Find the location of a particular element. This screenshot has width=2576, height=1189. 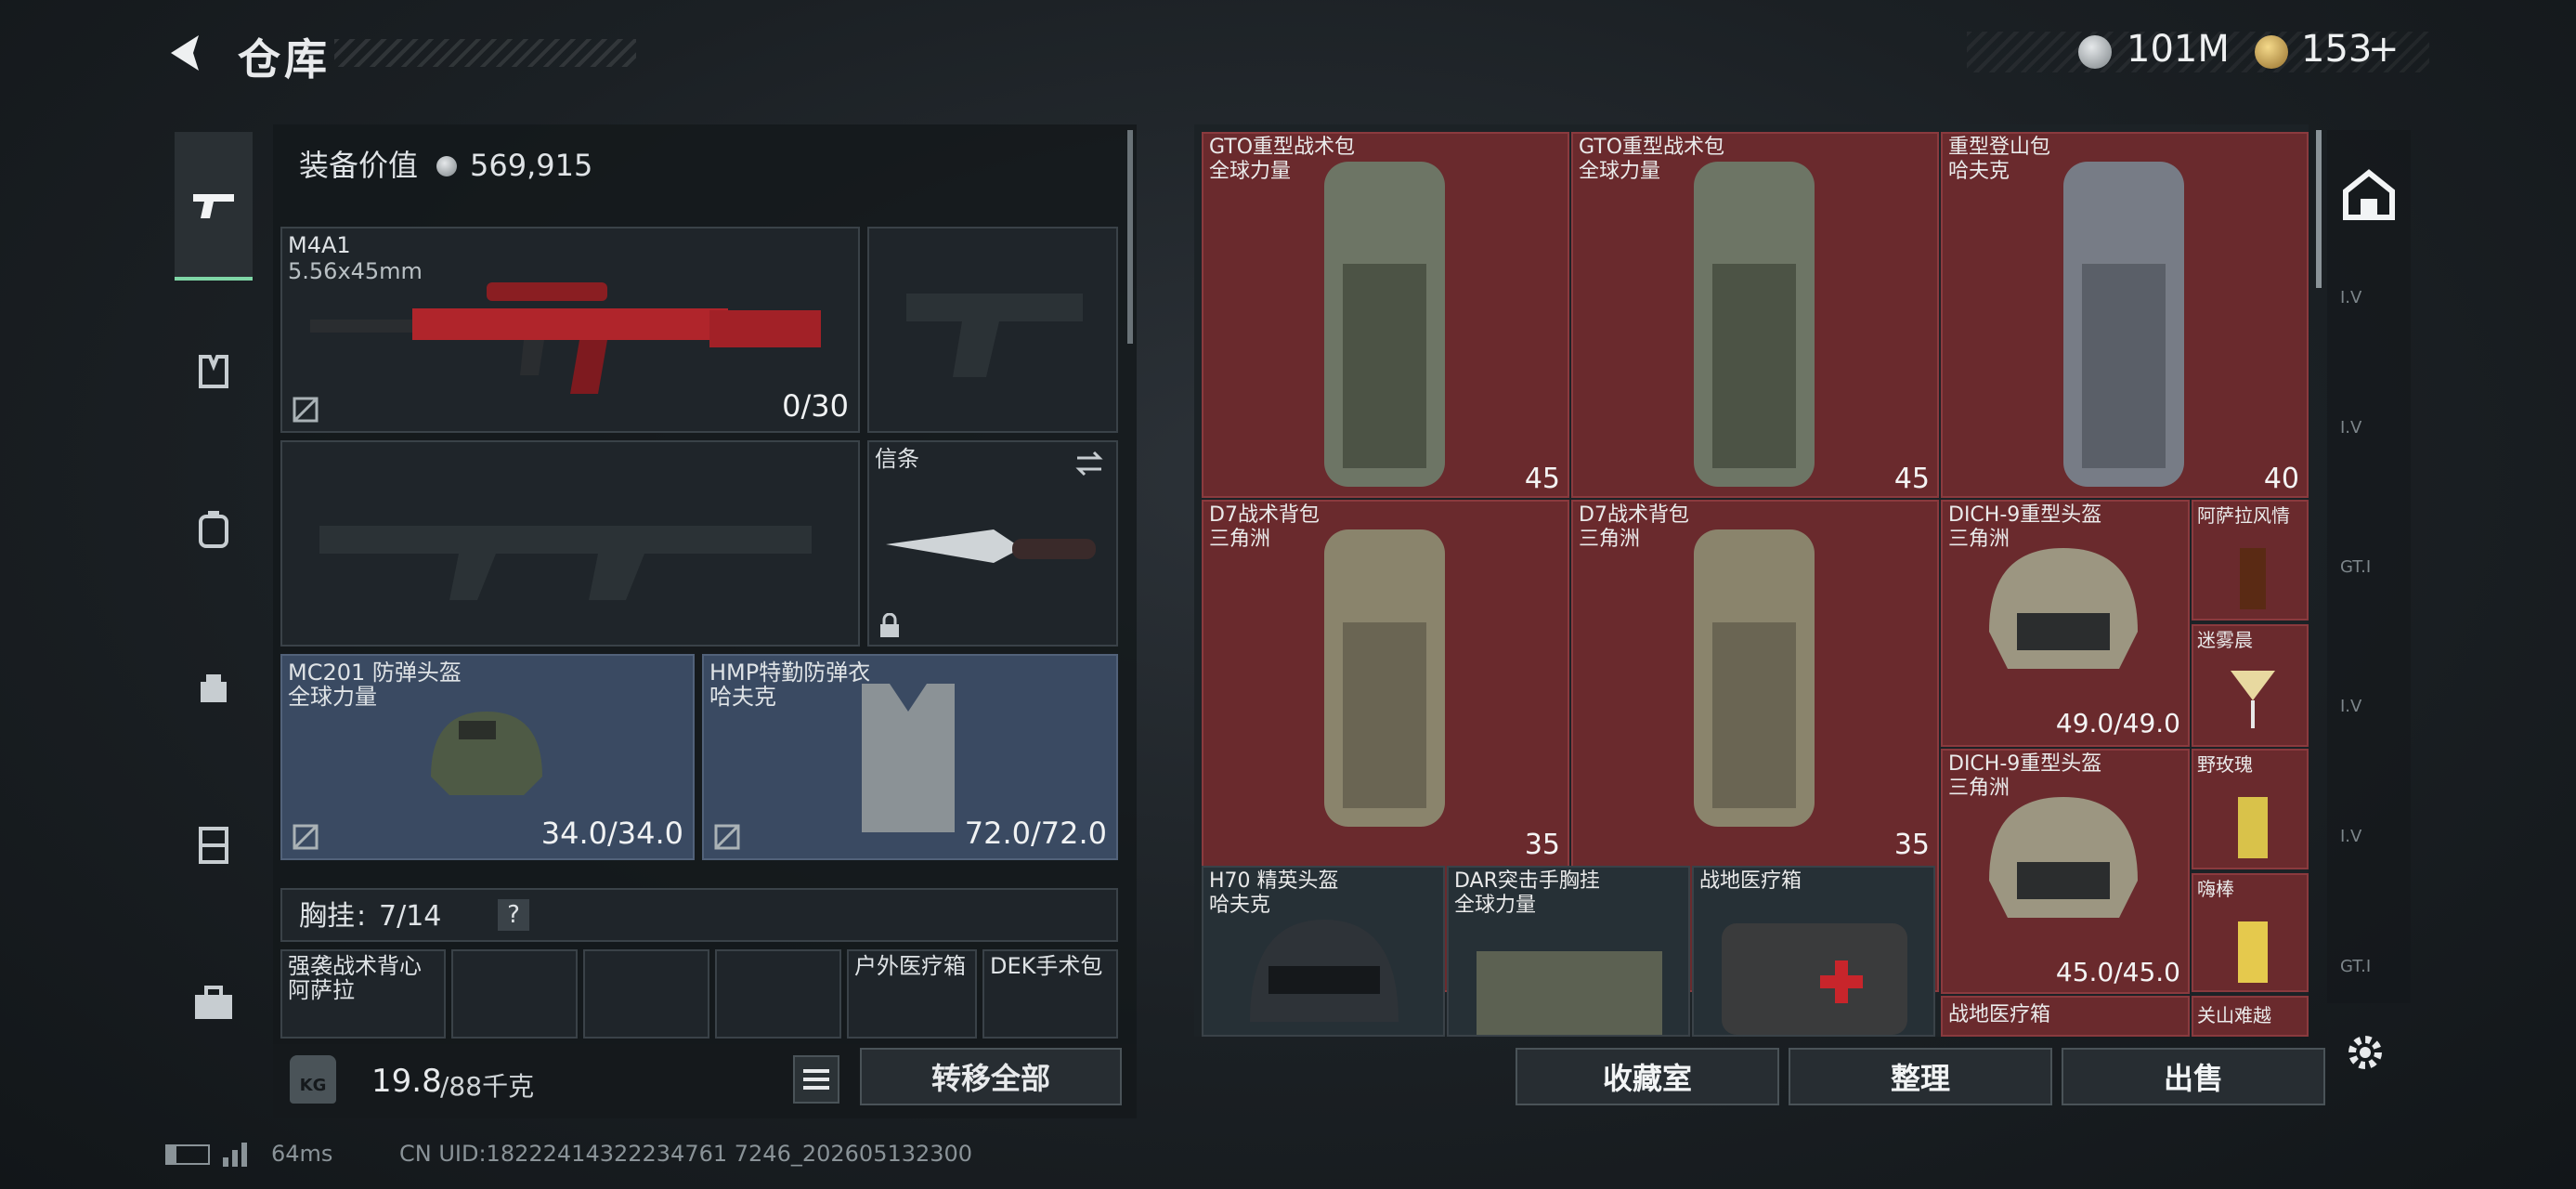

not-insured-icon is located at coordinates (305, 837).